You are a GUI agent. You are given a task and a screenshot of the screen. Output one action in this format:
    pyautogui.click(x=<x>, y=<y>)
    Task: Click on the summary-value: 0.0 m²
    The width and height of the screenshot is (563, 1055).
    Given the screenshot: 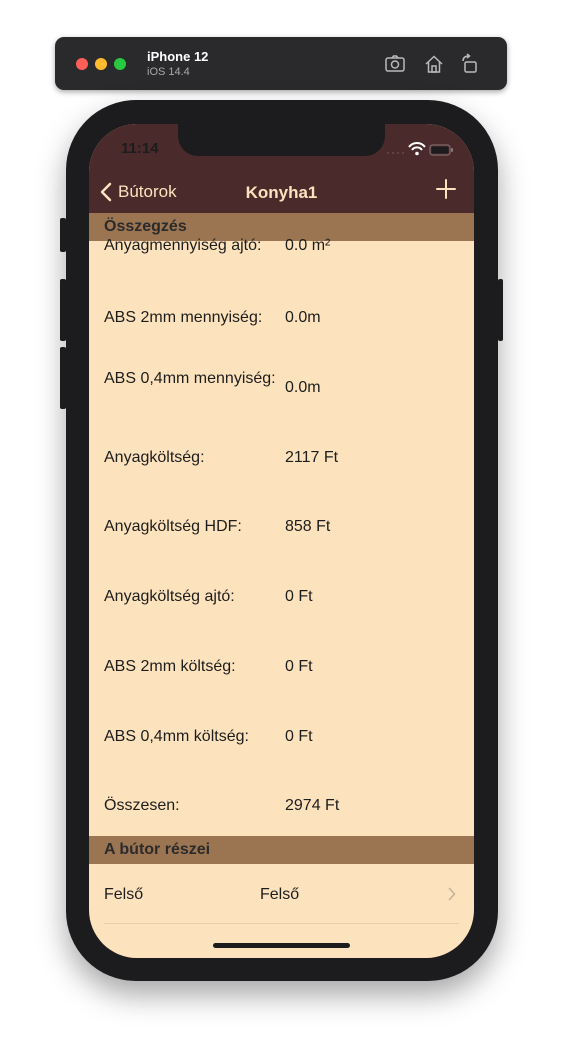 What is the action you would take?
    pyautogui.click(x=308, y=245)
    